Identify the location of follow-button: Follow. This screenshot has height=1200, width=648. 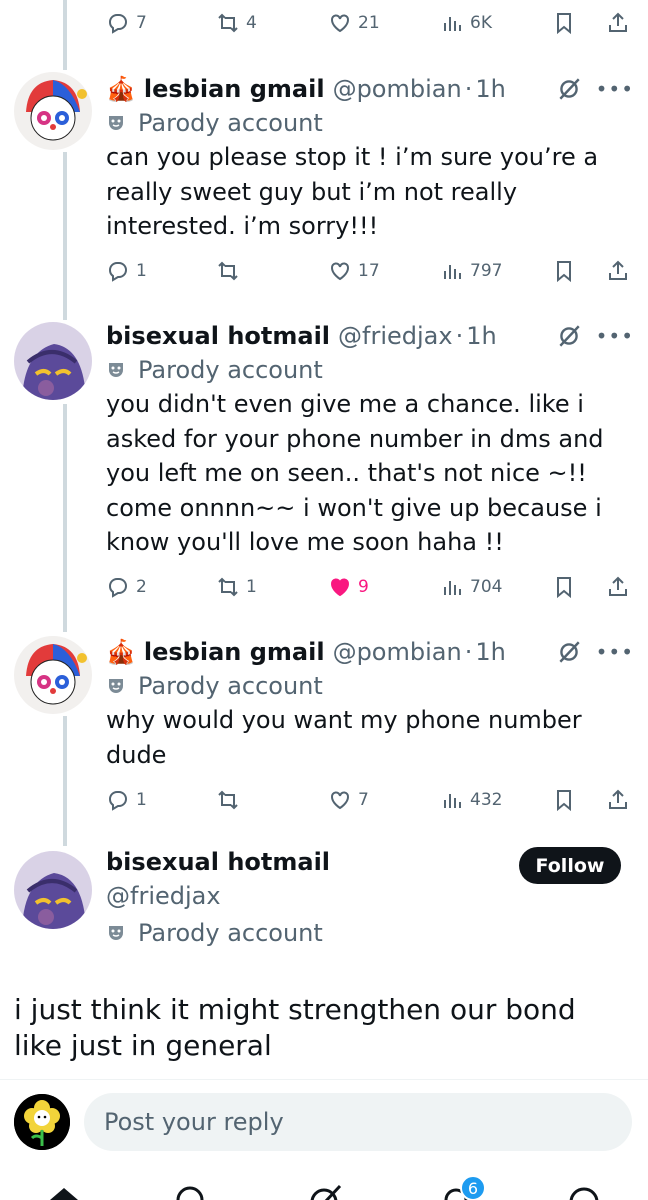
(570, 865).